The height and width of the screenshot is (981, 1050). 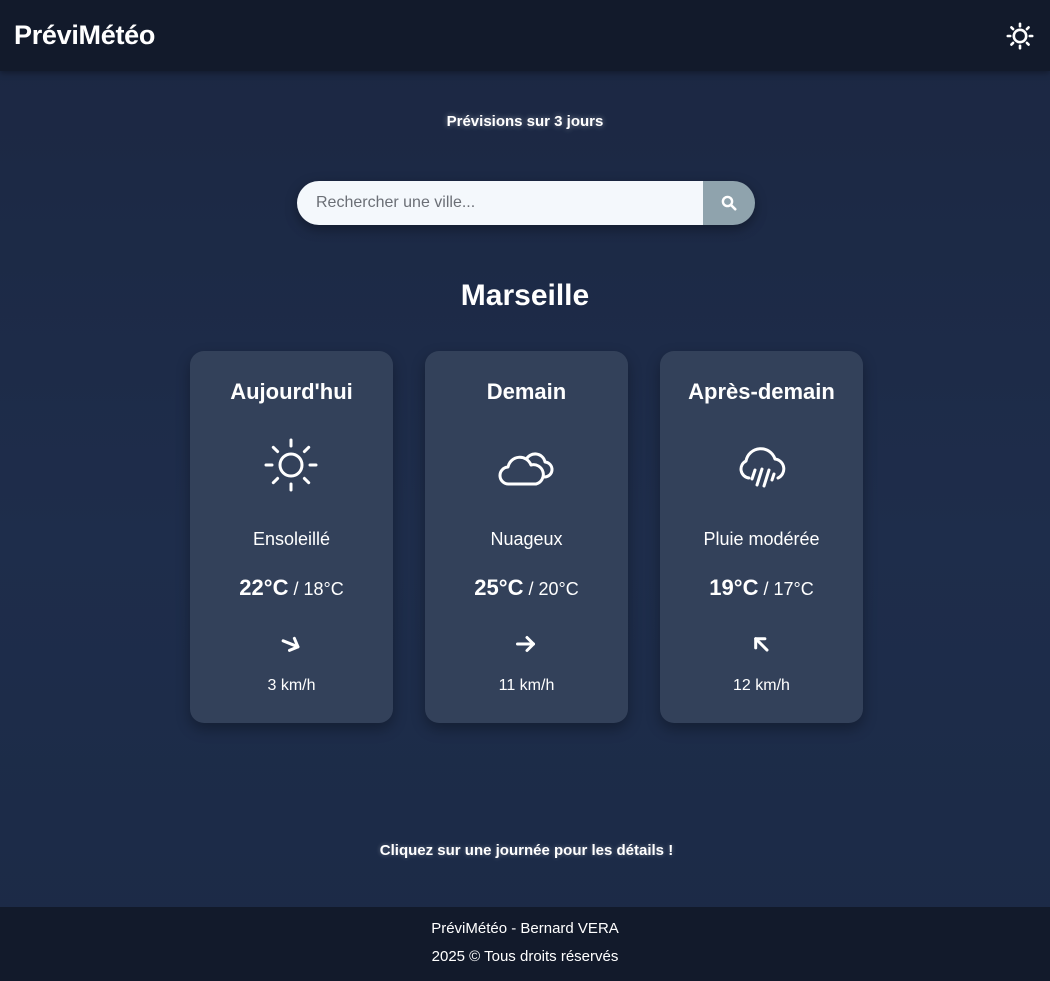 What do you see at coordinates (526, 469) in the screenshot?
I see `cloud-icon` at bounding box center [526, 469].